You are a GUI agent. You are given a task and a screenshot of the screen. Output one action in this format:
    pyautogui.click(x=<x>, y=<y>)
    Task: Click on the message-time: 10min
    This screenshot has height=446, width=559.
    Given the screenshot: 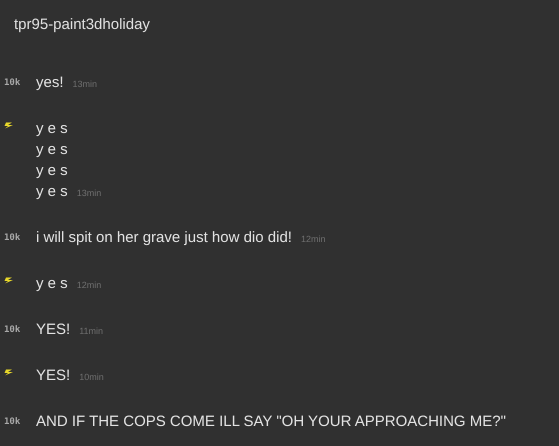 What is the action you would take?
    pyautogui.click(x=91, y=377)
    